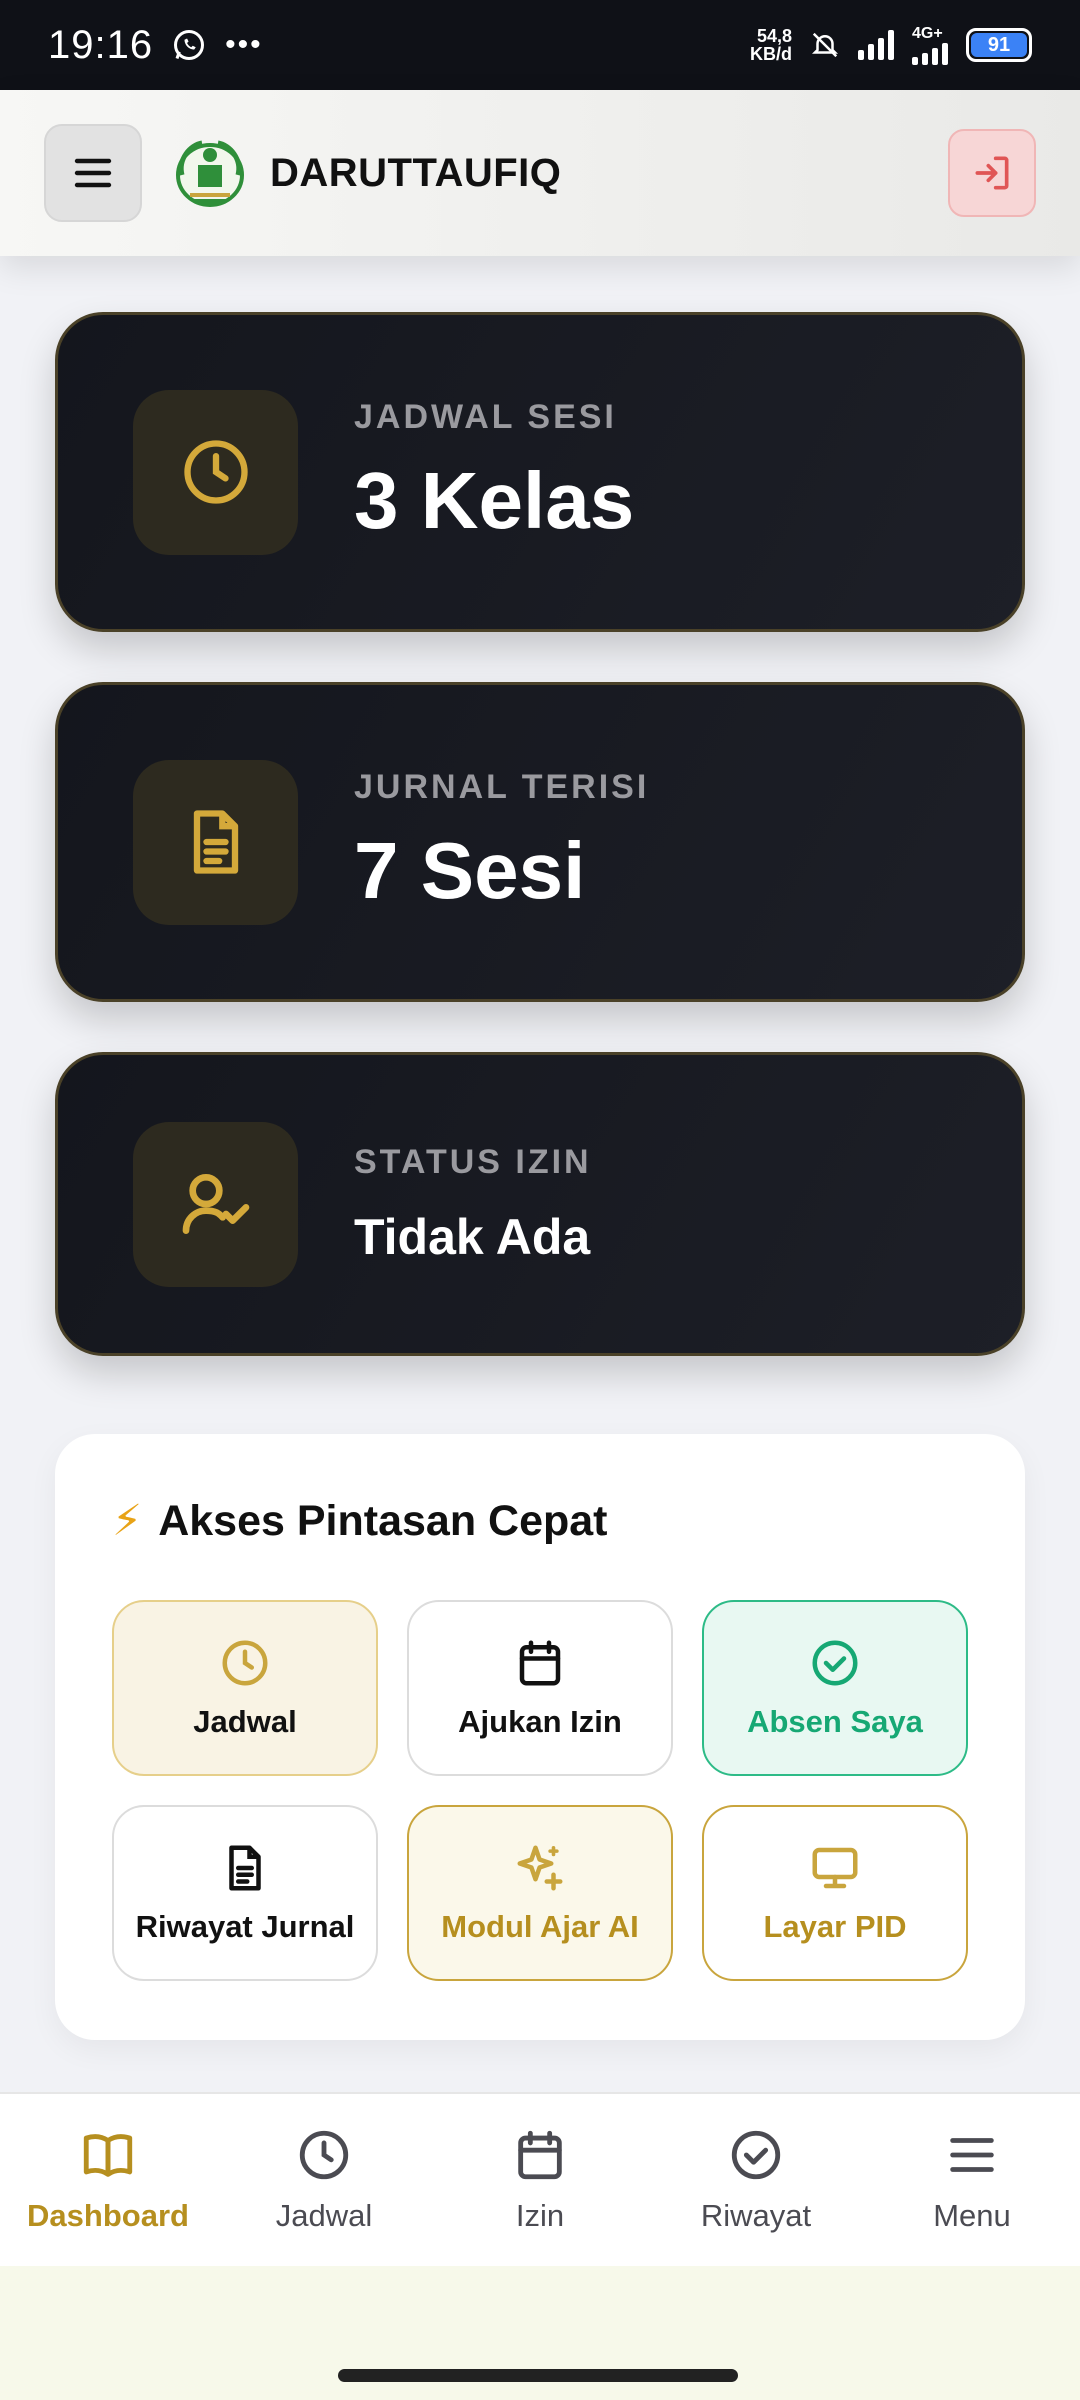 This screenshot has height=2400, width=1080. I want to click on menu-button, so click(93, 173).